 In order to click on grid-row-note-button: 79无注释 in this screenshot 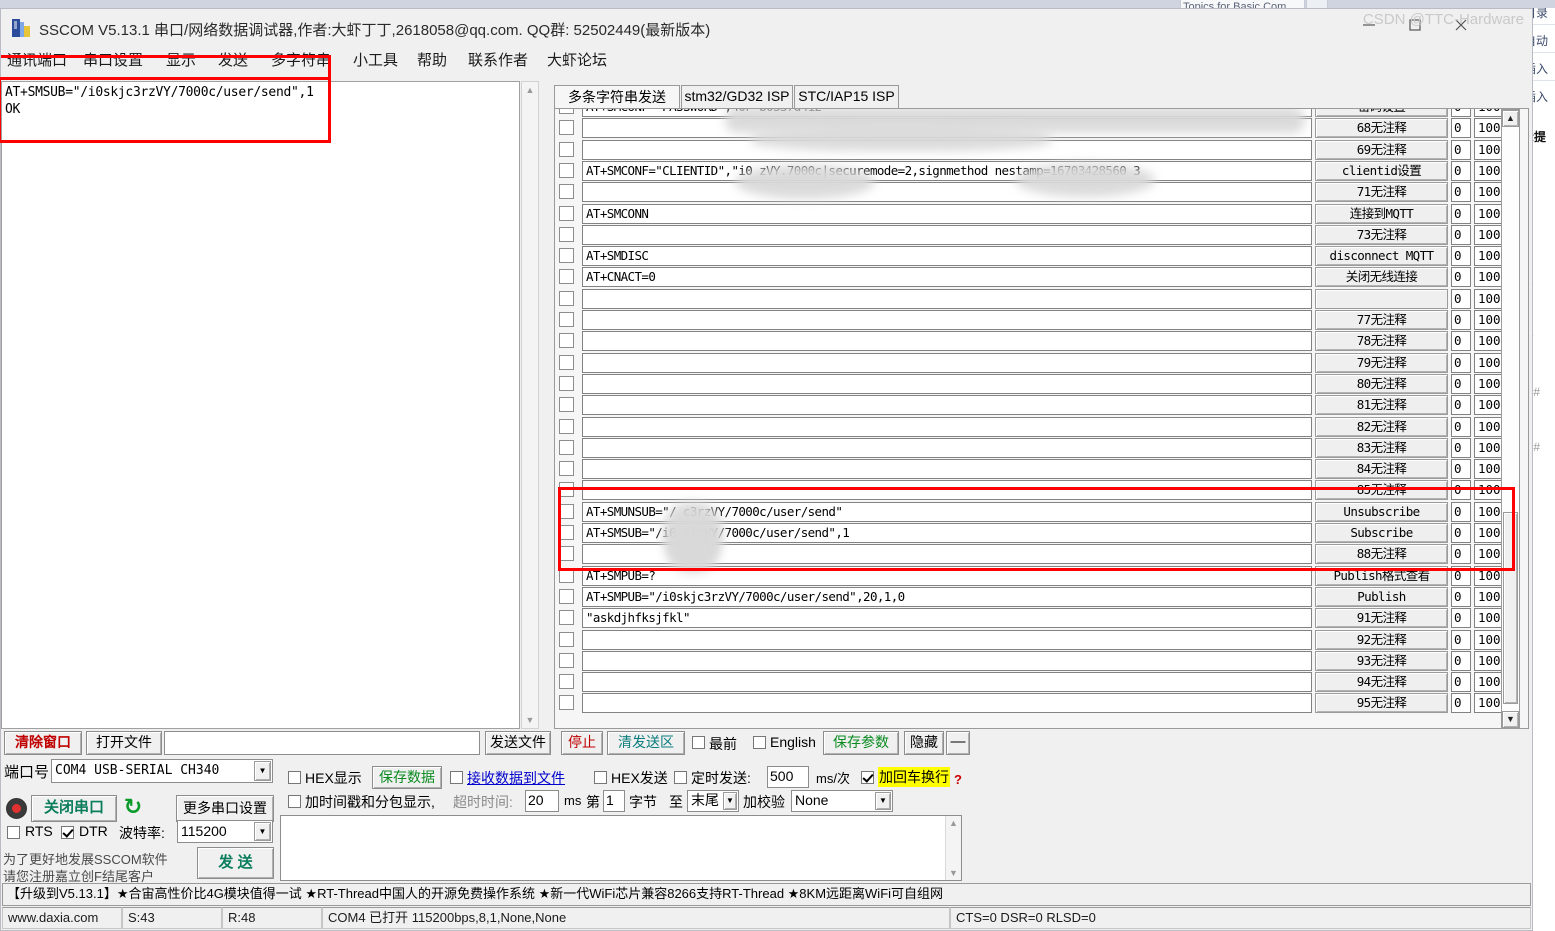, I will do `click(1381, 362)`.